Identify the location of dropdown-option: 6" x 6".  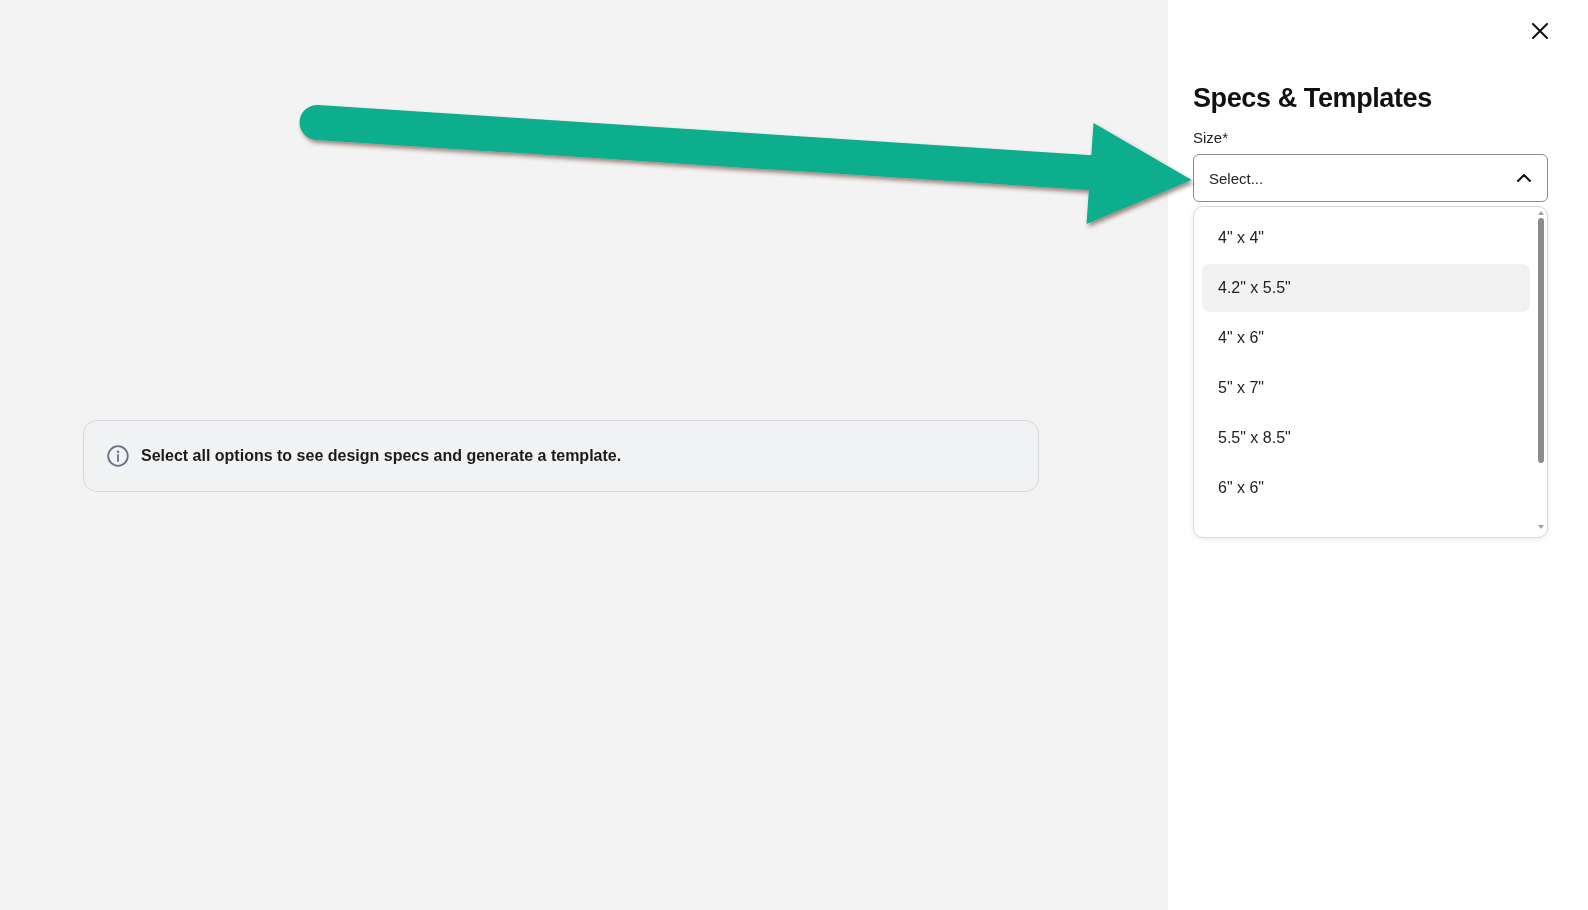
(1366, 488).